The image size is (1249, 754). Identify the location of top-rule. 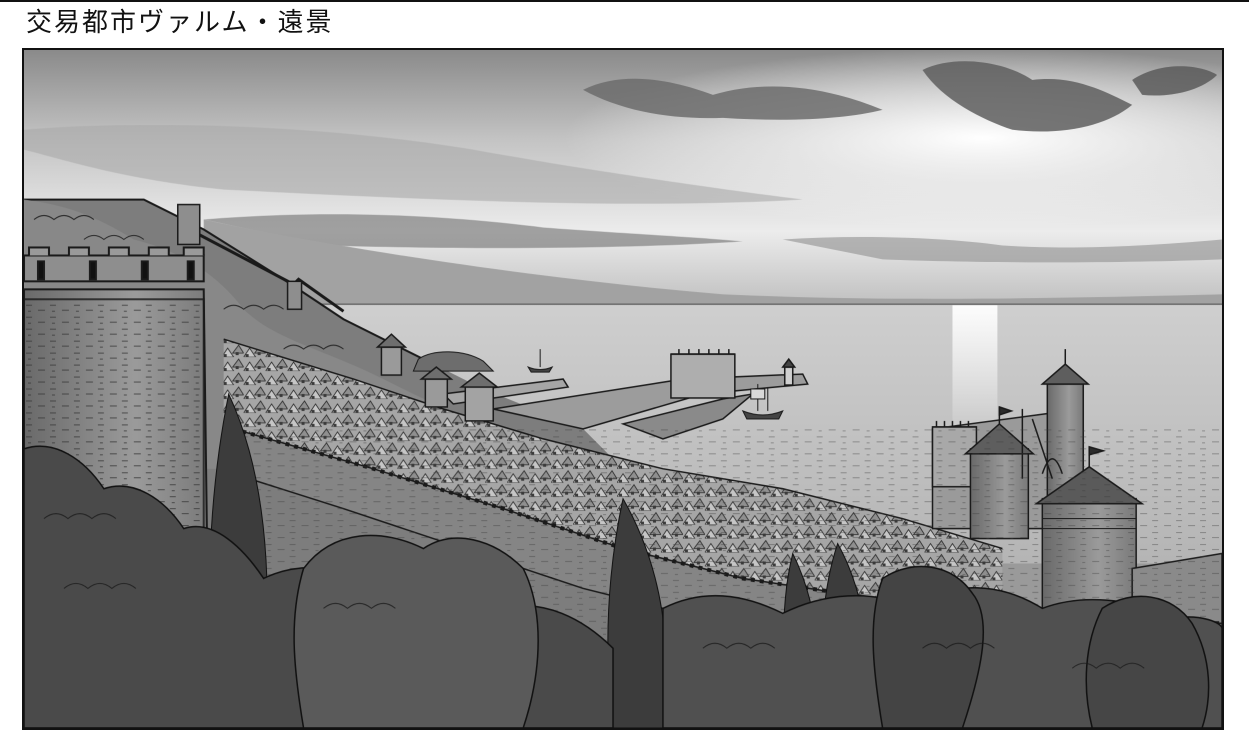
(624, 1).